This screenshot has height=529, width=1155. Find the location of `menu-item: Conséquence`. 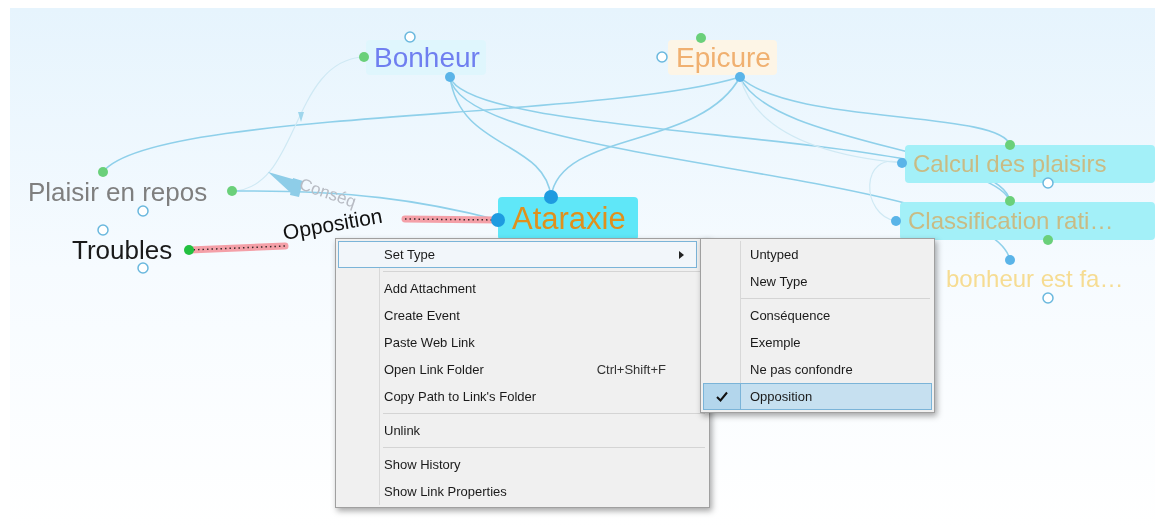

menu-item: Conséquence is located at coordinates (817, 315).